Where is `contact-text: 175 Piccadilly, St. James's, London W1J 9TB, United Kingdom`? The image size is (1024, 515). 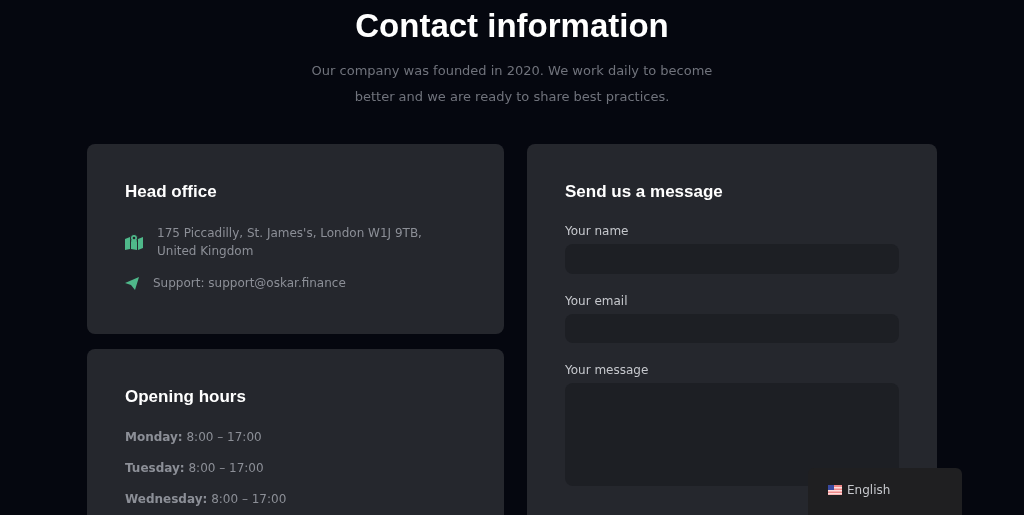
contact-text: 175 Piccadilly, St. James's, London W1J 9TB, United Kingdom is located at coordinates (290, 242).